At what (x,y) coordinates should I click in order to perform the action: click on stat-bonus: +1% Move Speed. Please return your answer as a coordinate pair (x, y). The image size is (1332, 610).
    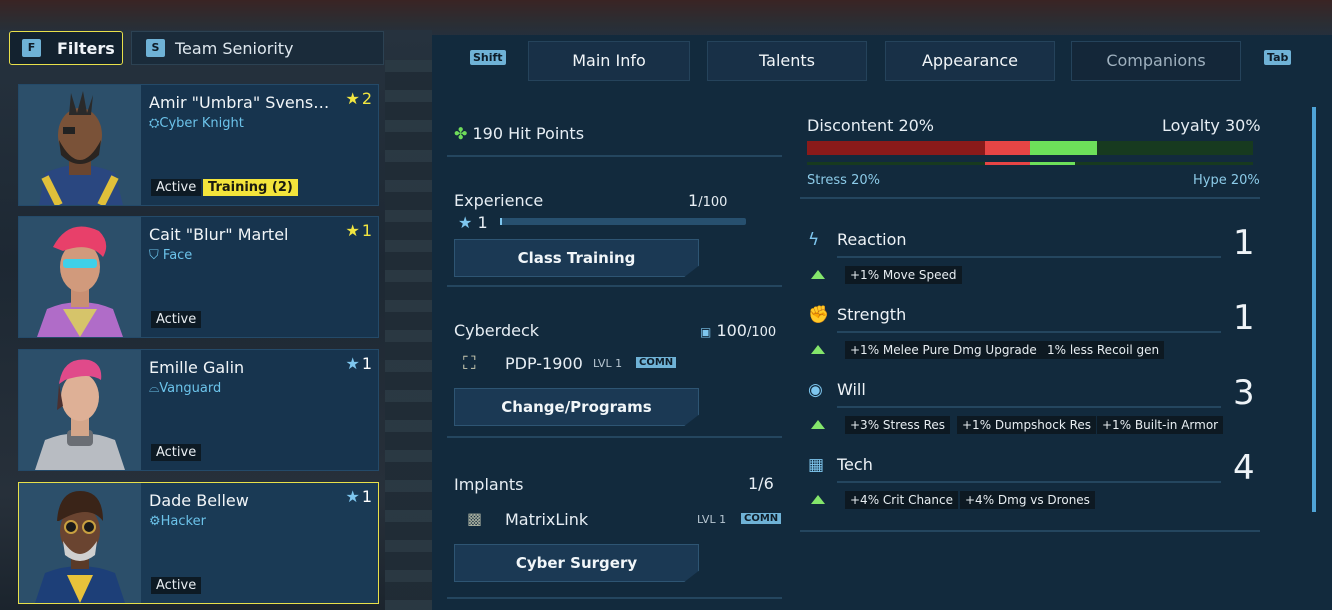
    Looking at the image, I should click on (903, 275).